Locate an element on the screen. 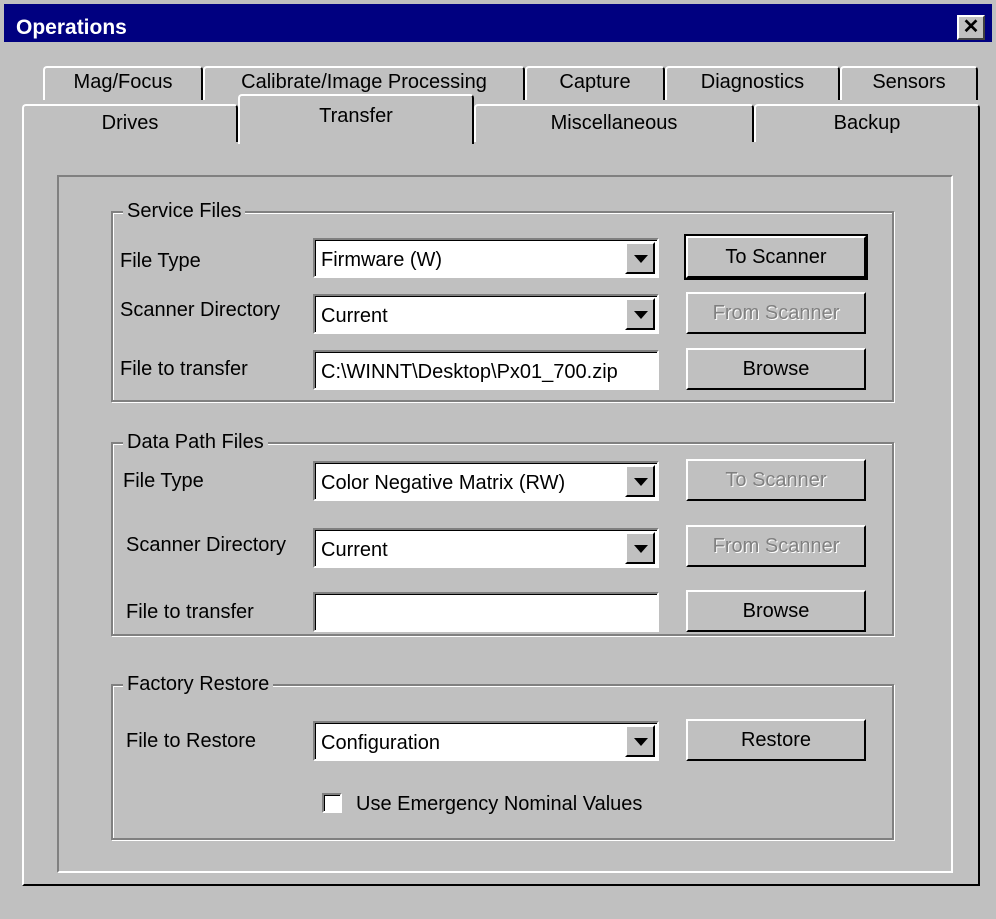 The width and height of the screenshot is (996, 919). data-scanner-directory-combo: Current is located at coordinates (486, 548).